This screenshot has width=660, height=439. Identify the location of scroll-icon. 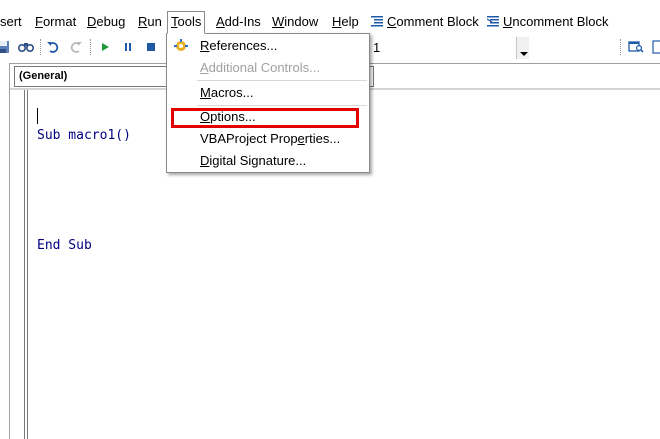
(654, 47).